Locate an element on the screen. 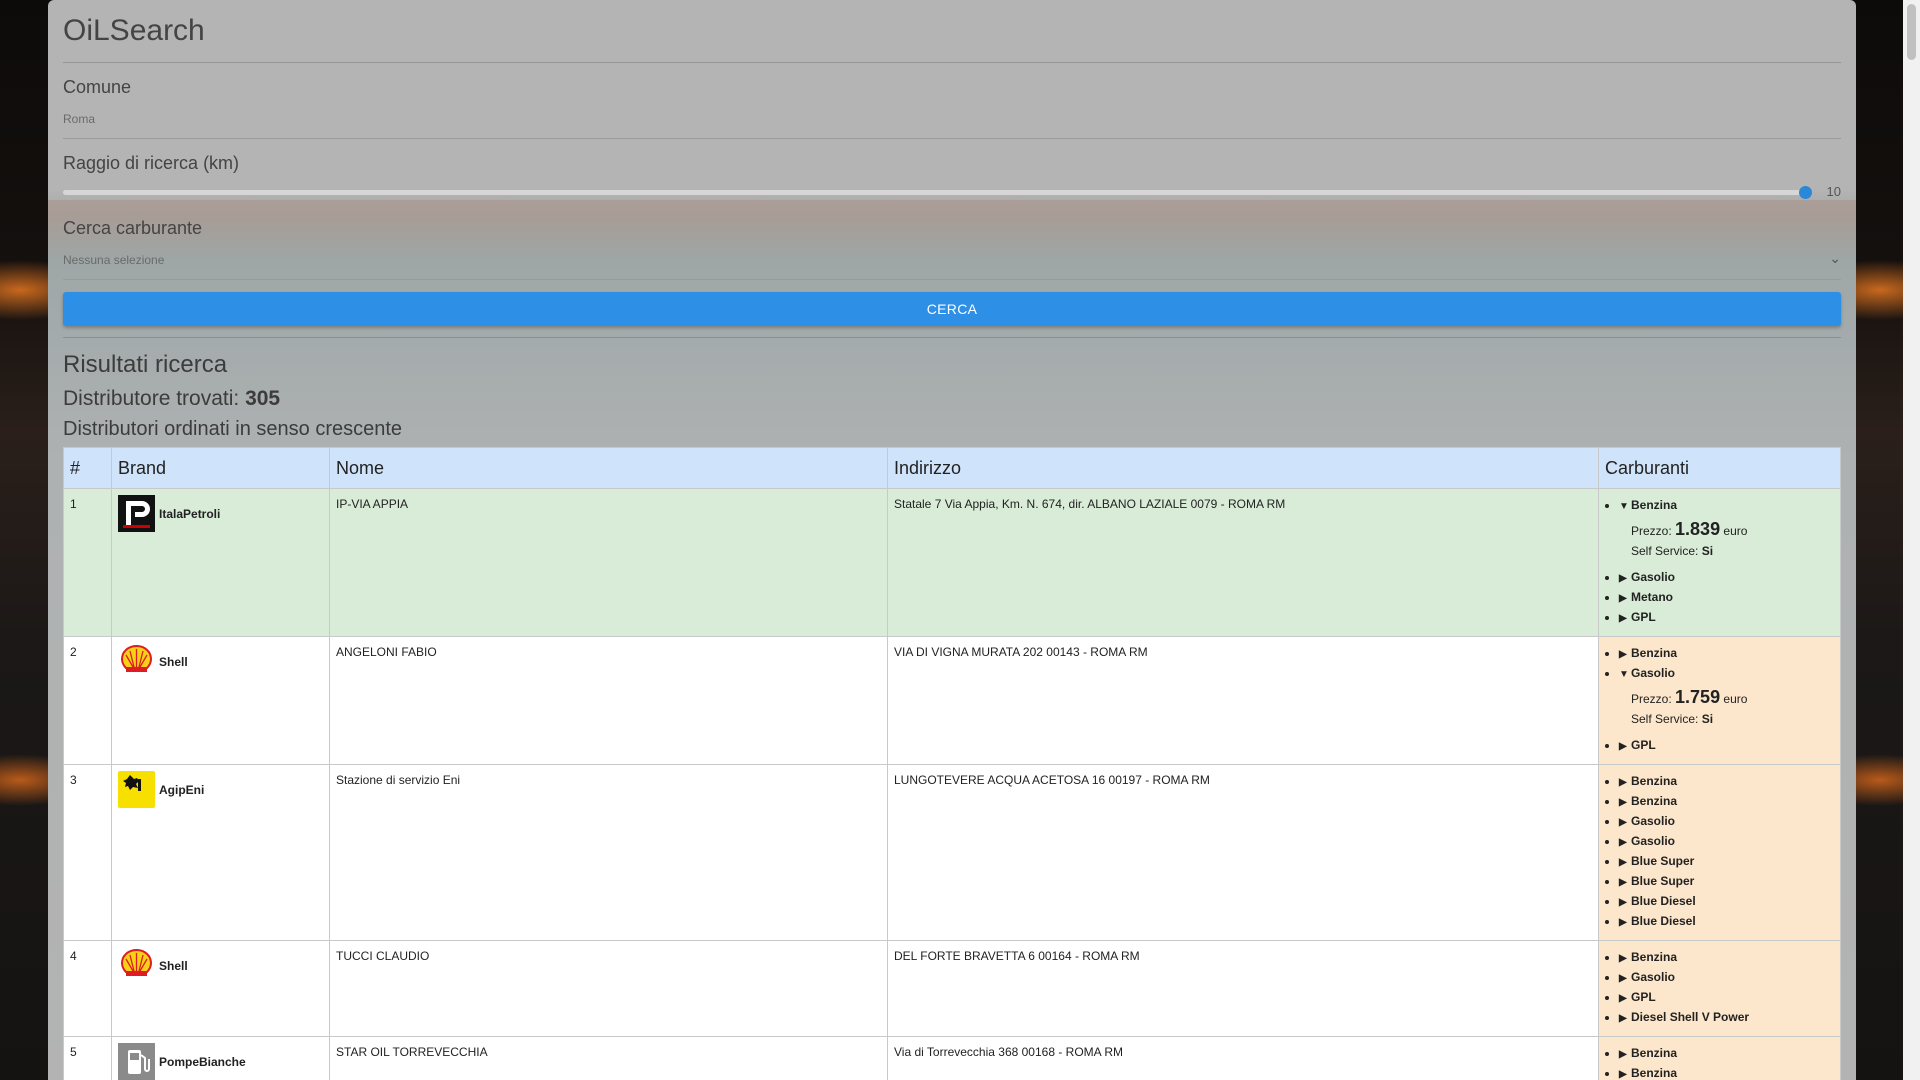  fuel-toggle: ▼ Benzina is located at coordinates (1648, 505).